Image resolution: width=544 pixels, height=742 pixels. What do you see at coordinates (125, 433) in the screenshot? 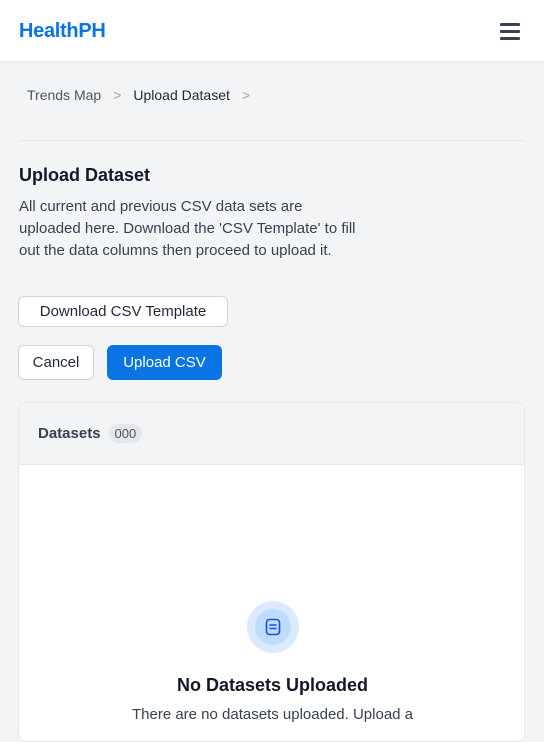
I see `datasets-count-badge: 000` at bounding box center [125, 433].